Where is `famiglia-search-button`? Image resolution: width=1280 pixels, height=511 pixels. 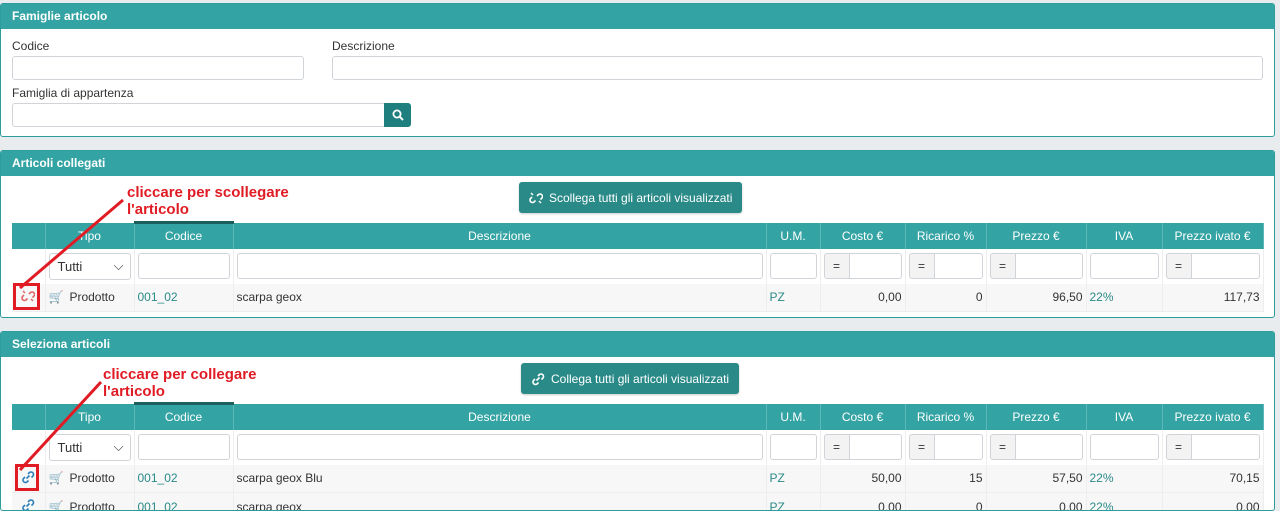 famiglia-search-button is located at coordinates (397, 115).